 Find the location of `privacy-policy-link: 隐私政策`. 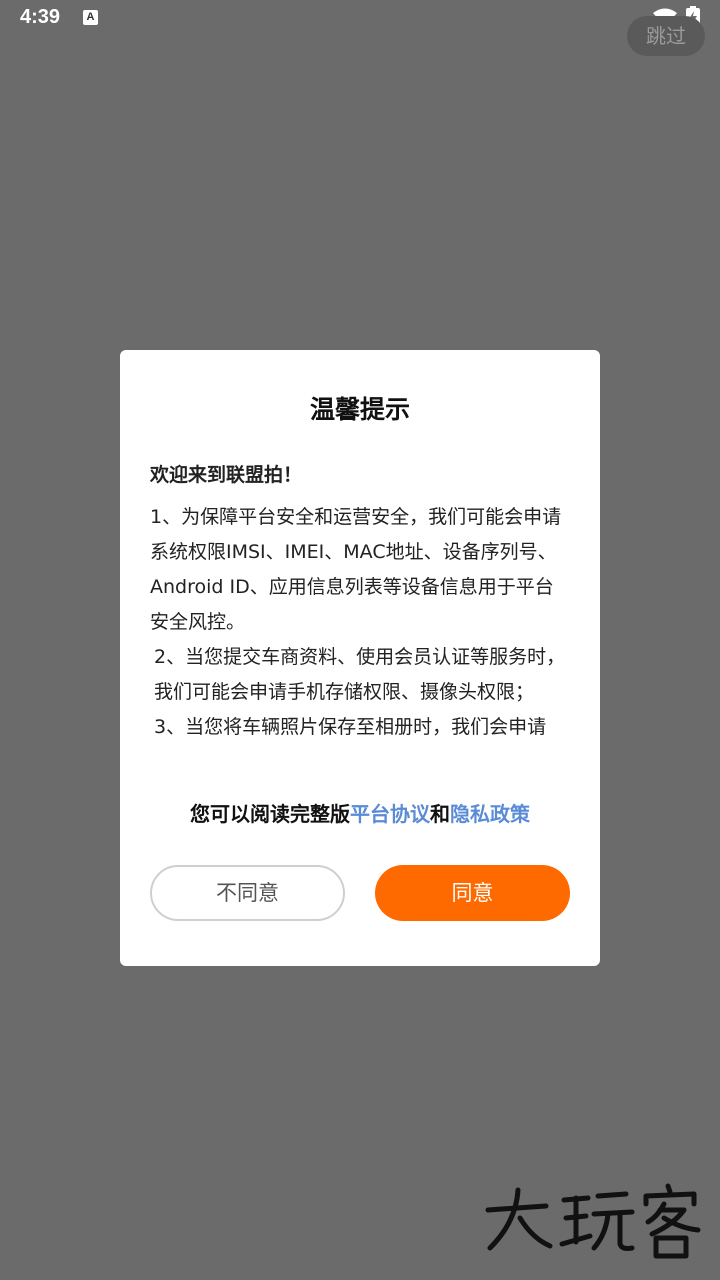

privacy-policy-link: 隐私政策 is located at coordinates (490, 814).